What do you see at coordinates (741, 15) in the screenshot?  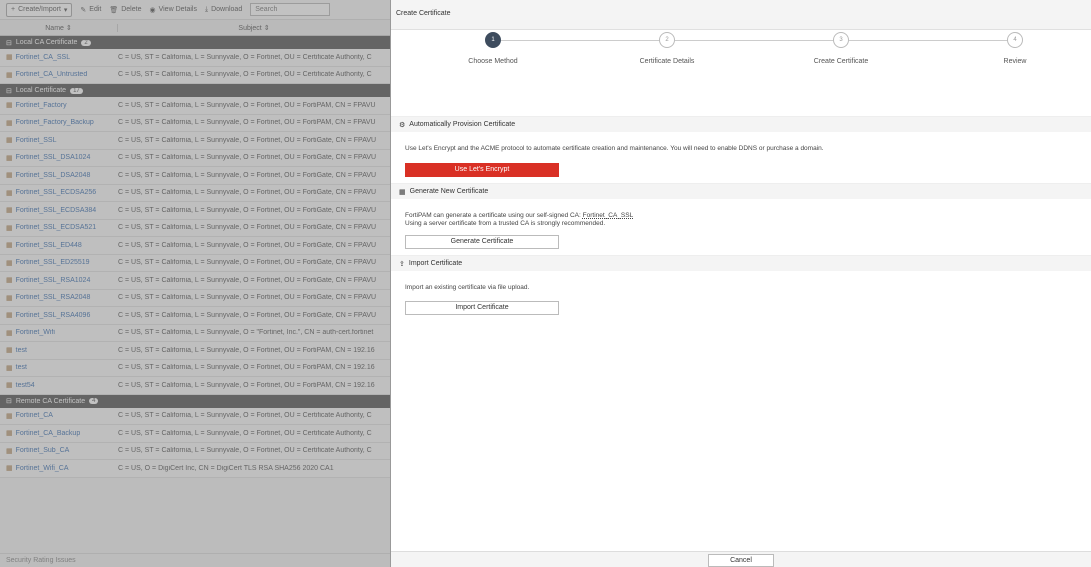 I see `dialog-title: Create Certificate` at bounding box center [741, 15].